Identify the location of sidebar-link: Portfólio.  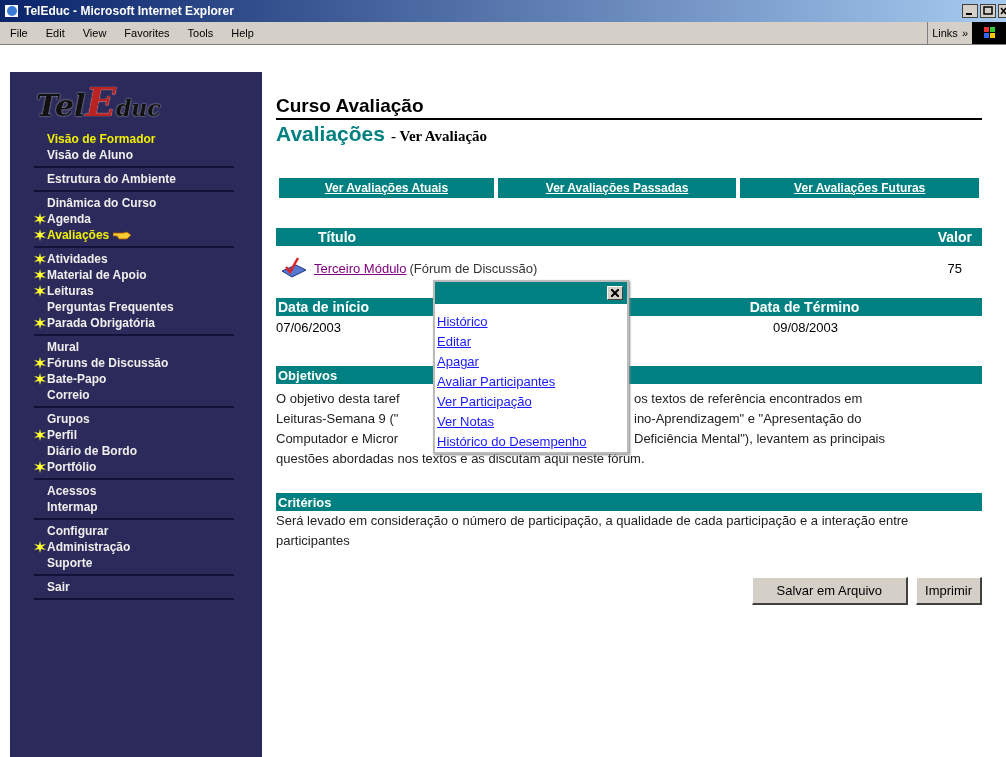
(72, 467).